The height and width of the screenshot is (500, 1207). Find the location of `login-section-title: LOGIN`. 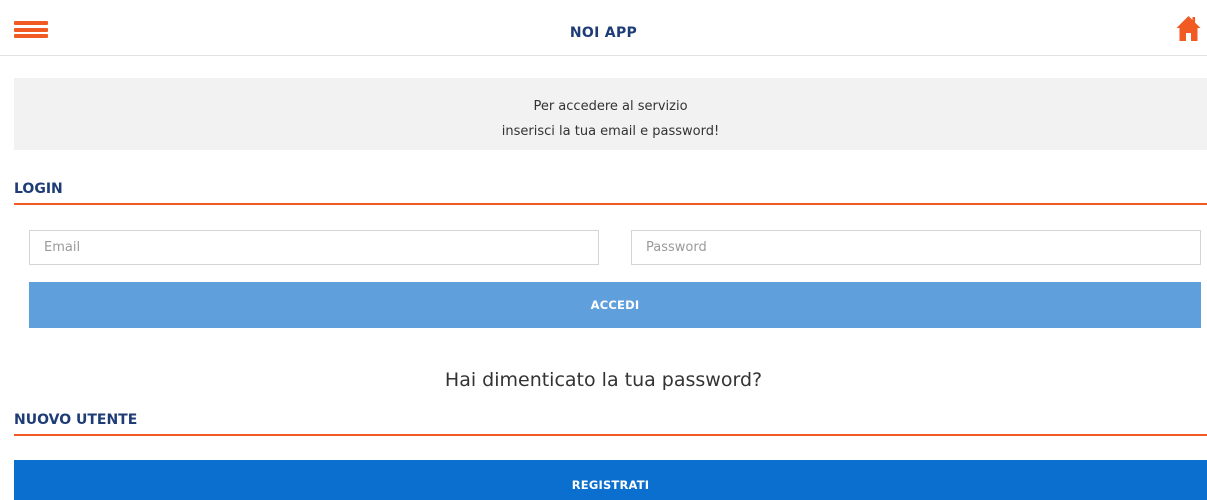

login-section-title: LOGIN is located at coordinates (610, 193).